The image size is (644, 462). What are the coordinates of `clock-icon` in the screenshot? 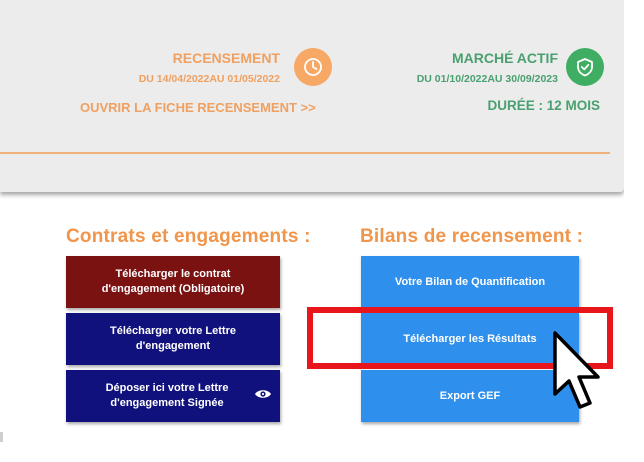 It's located at (313, 67).